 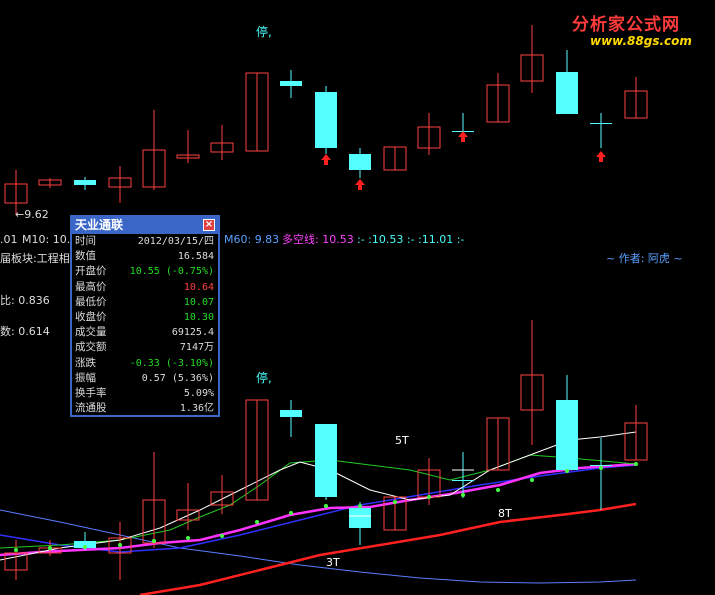 I want to click on popup-row-label: 成交量, so click(x=91, y=332).